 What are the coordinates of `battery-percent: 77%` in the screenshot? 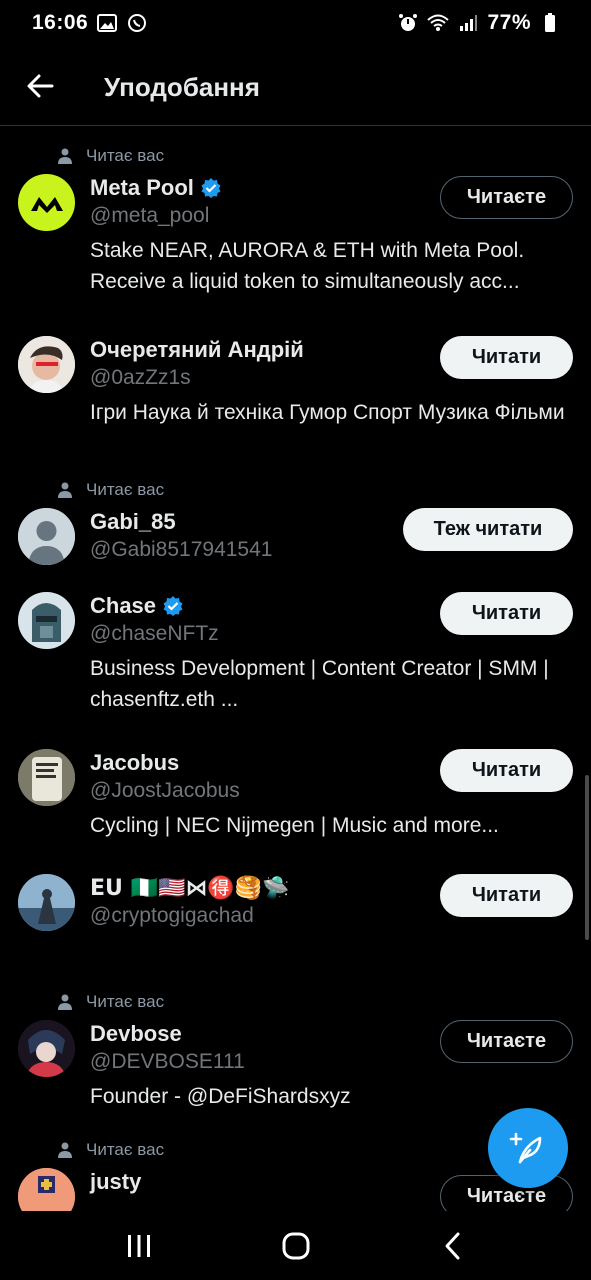 It's located at (509, 22).